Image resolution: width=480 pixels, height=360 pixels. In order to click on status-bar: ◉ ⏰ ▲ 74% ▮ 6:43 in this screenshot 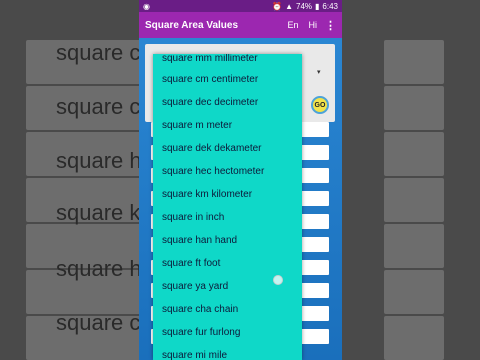, I will do `click(240, 6)`.